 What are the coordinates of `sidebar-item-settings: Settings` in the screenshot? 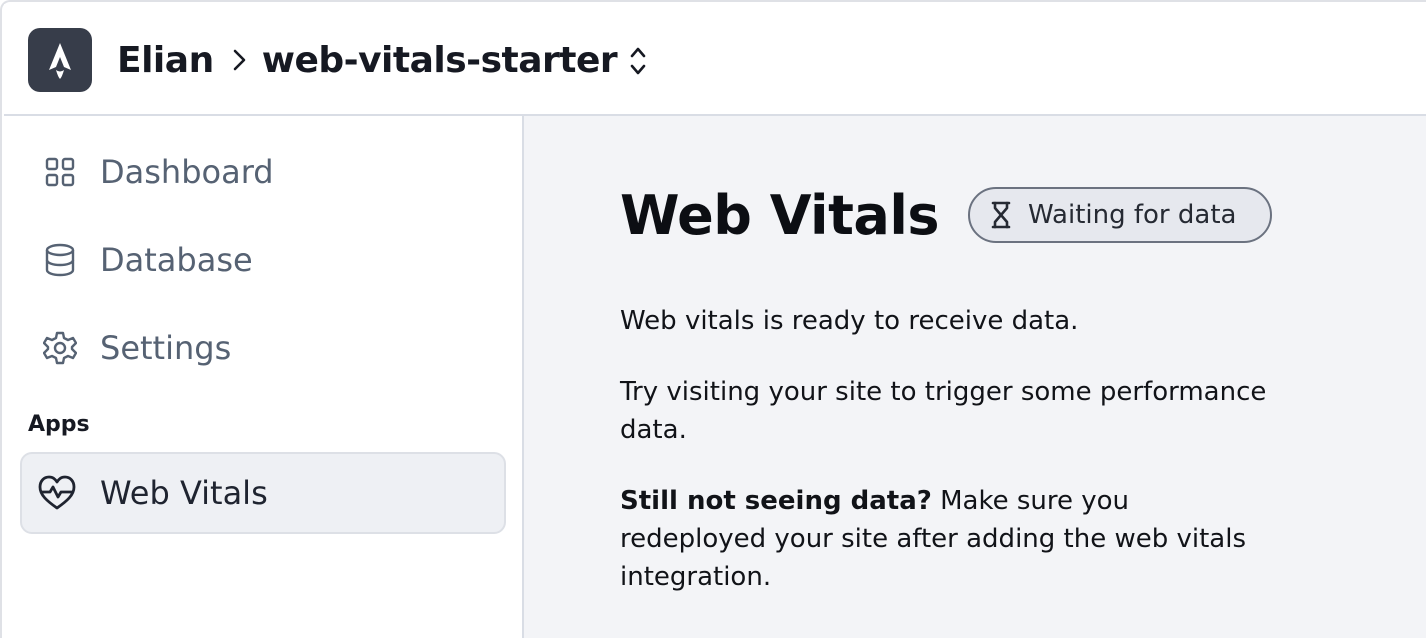 It's located at (135, 348).